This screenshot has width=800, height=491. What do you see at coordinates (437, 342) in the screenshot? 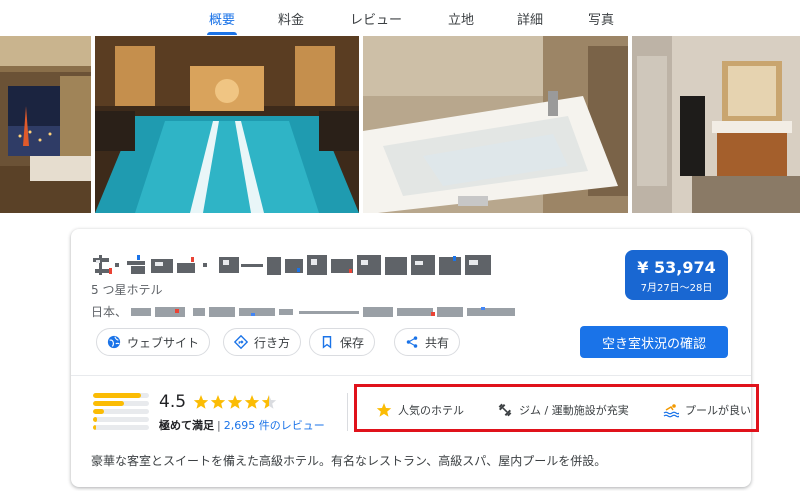
I see `share-label: 共有` at bounding box center [437, 342].